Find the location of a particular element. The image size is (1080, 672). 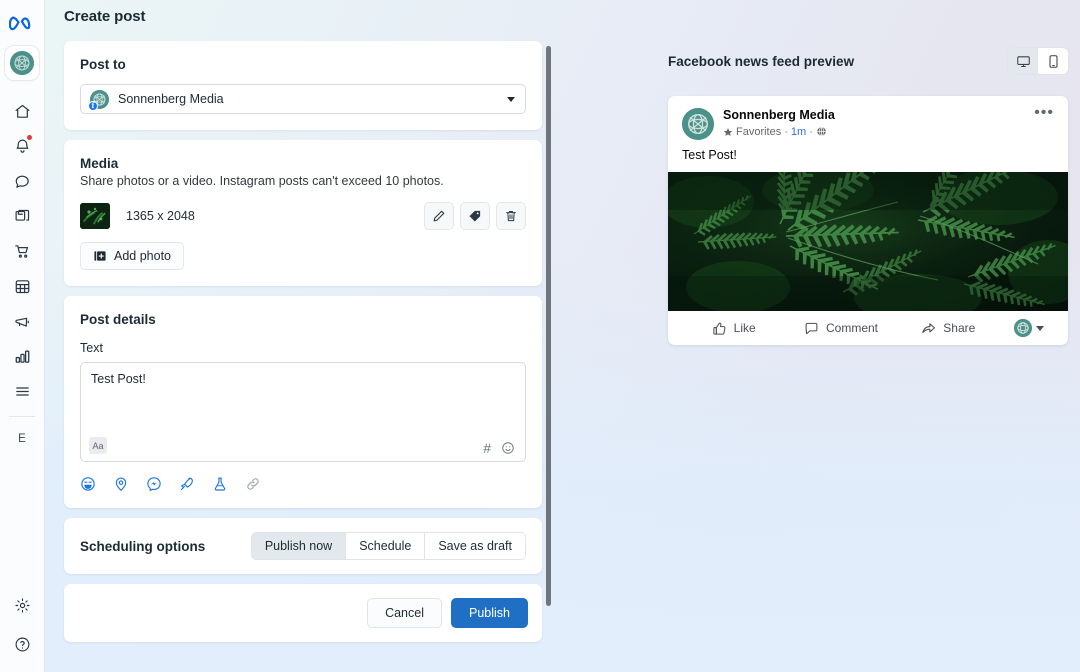

pencil-icon is located at coordinates (439, 216).